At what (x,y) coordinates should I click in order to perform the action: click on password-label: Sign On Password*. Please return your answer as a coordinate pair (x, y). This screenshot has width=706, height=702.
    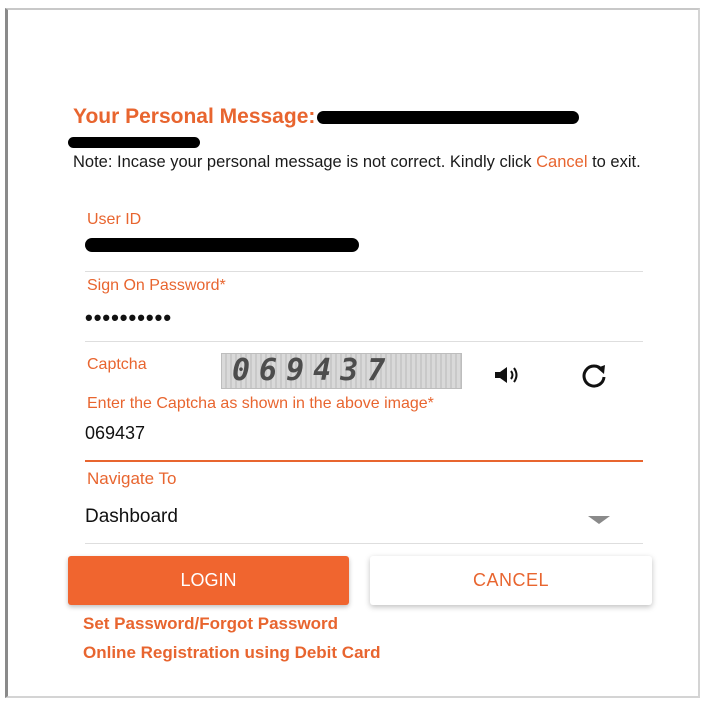
    Looking at the image, I should click on (156, 285).